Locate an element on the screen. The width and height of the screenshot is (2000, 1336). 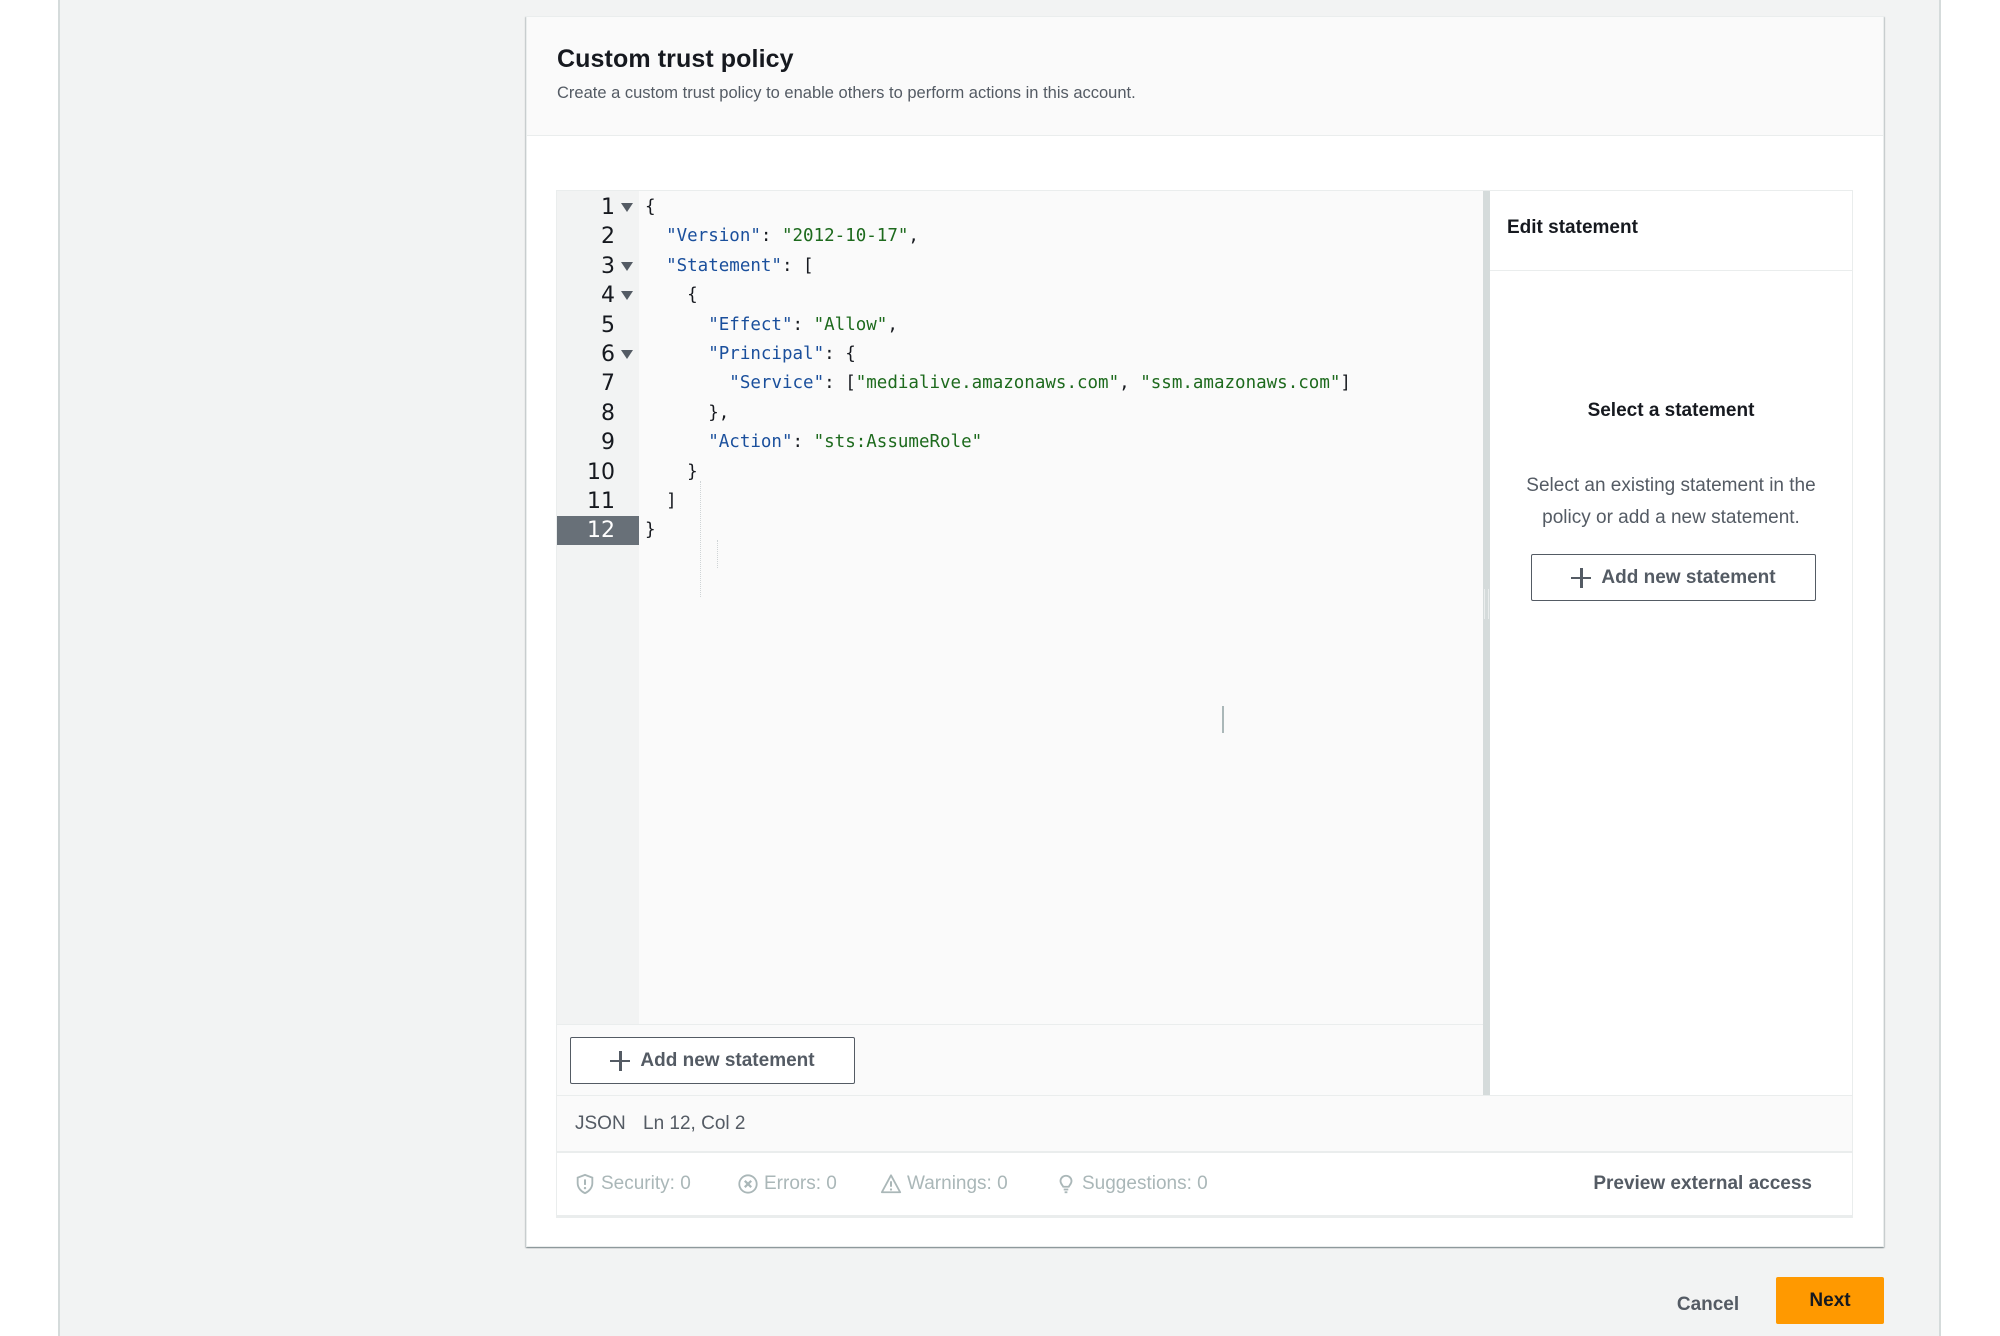
cancel-button: Cancel is located at coordinates (1708, 1305).